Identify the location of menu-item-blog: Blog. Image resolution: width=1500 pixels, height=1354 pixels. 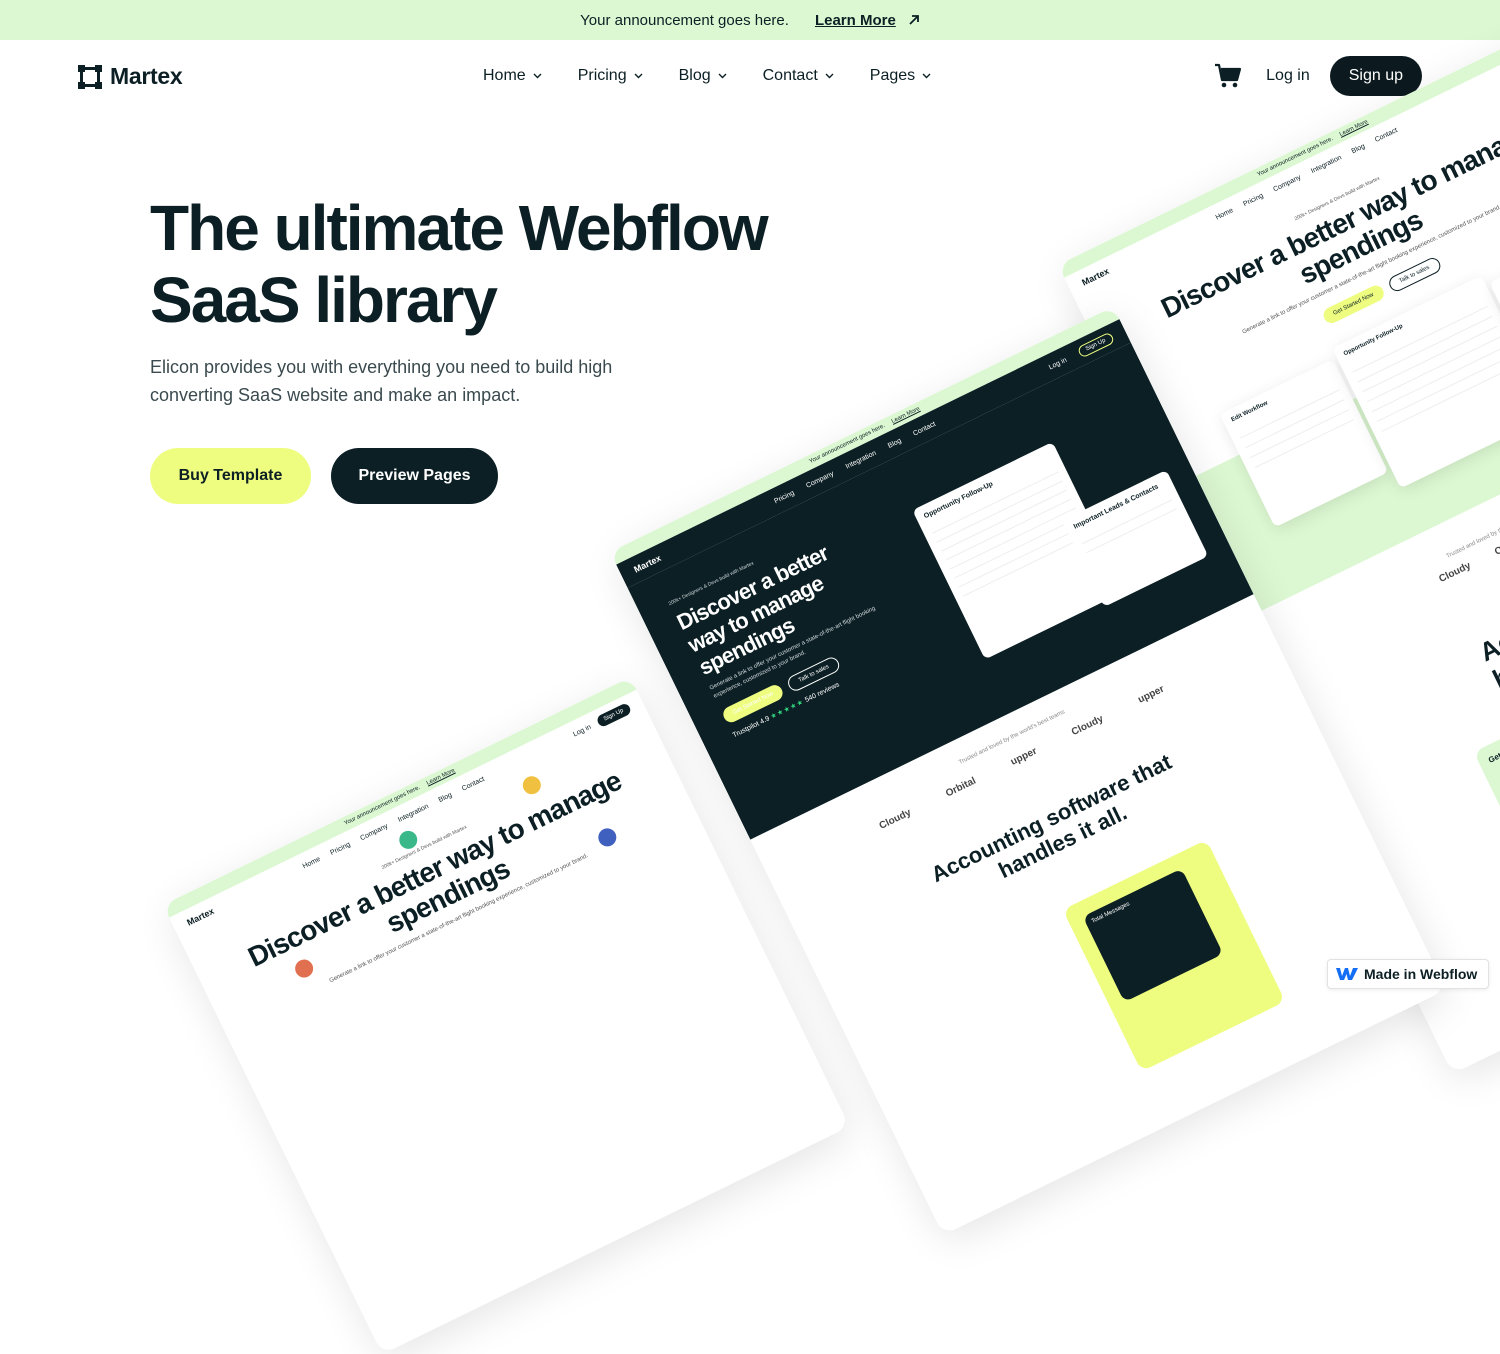
(703, 76).